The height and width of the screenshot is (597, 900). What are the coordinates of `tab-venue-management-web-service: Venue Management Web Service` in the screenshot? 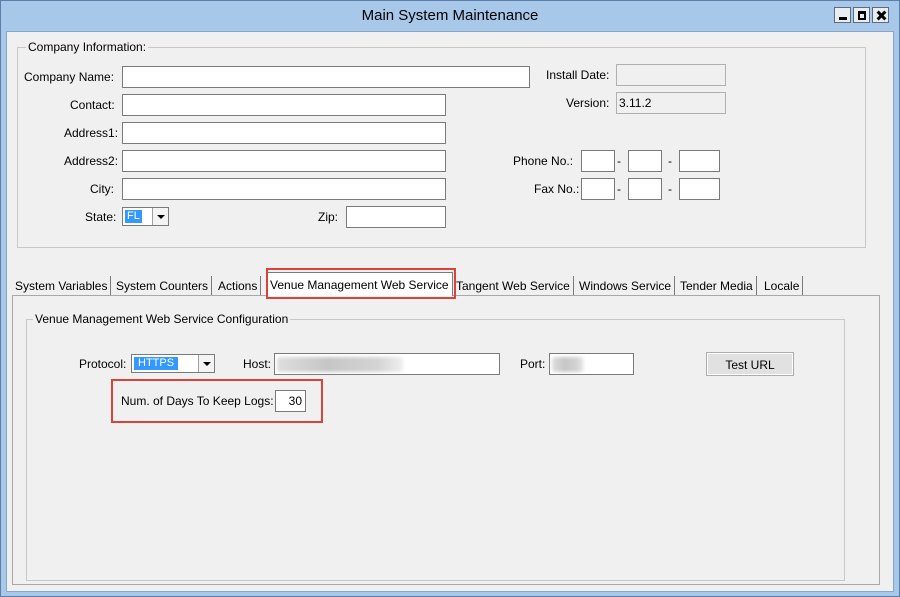 It's located at (359, 284).